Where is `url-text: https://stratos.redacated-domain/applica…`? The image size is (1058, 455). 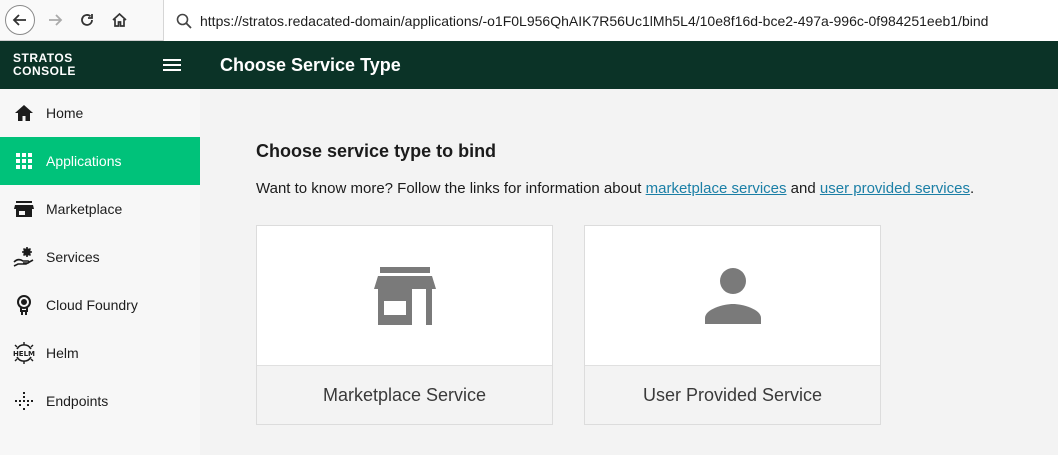 url-text: https://stratos.redacated-domain/applica… is located at coordinates (594, 21).